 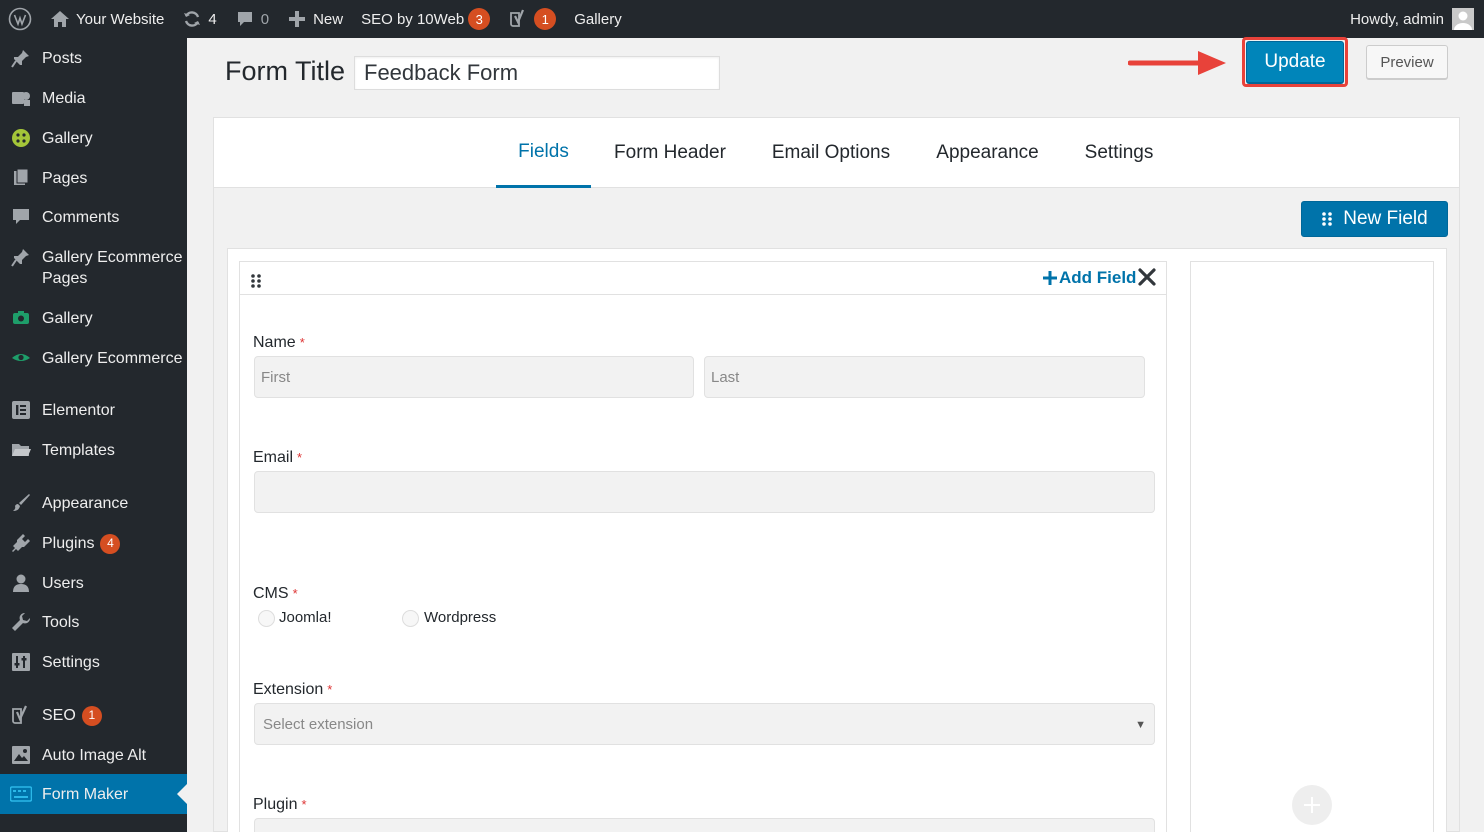 What do you see at coordinates (704, 825) in the screenshot?
I see `plugin-select` at bounding box center [704, 825].